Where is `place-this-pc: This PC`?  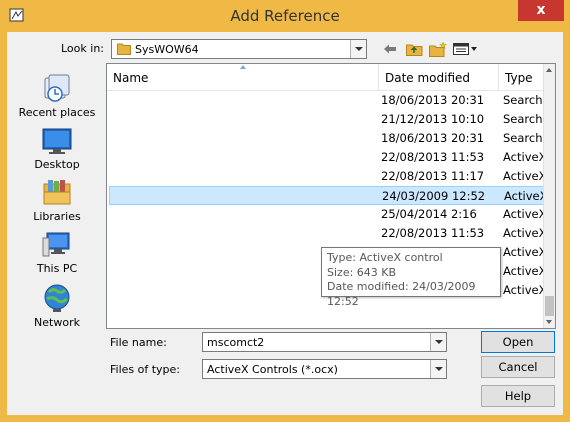
place-this-pc: This PC is located at coordinates (57, 252).